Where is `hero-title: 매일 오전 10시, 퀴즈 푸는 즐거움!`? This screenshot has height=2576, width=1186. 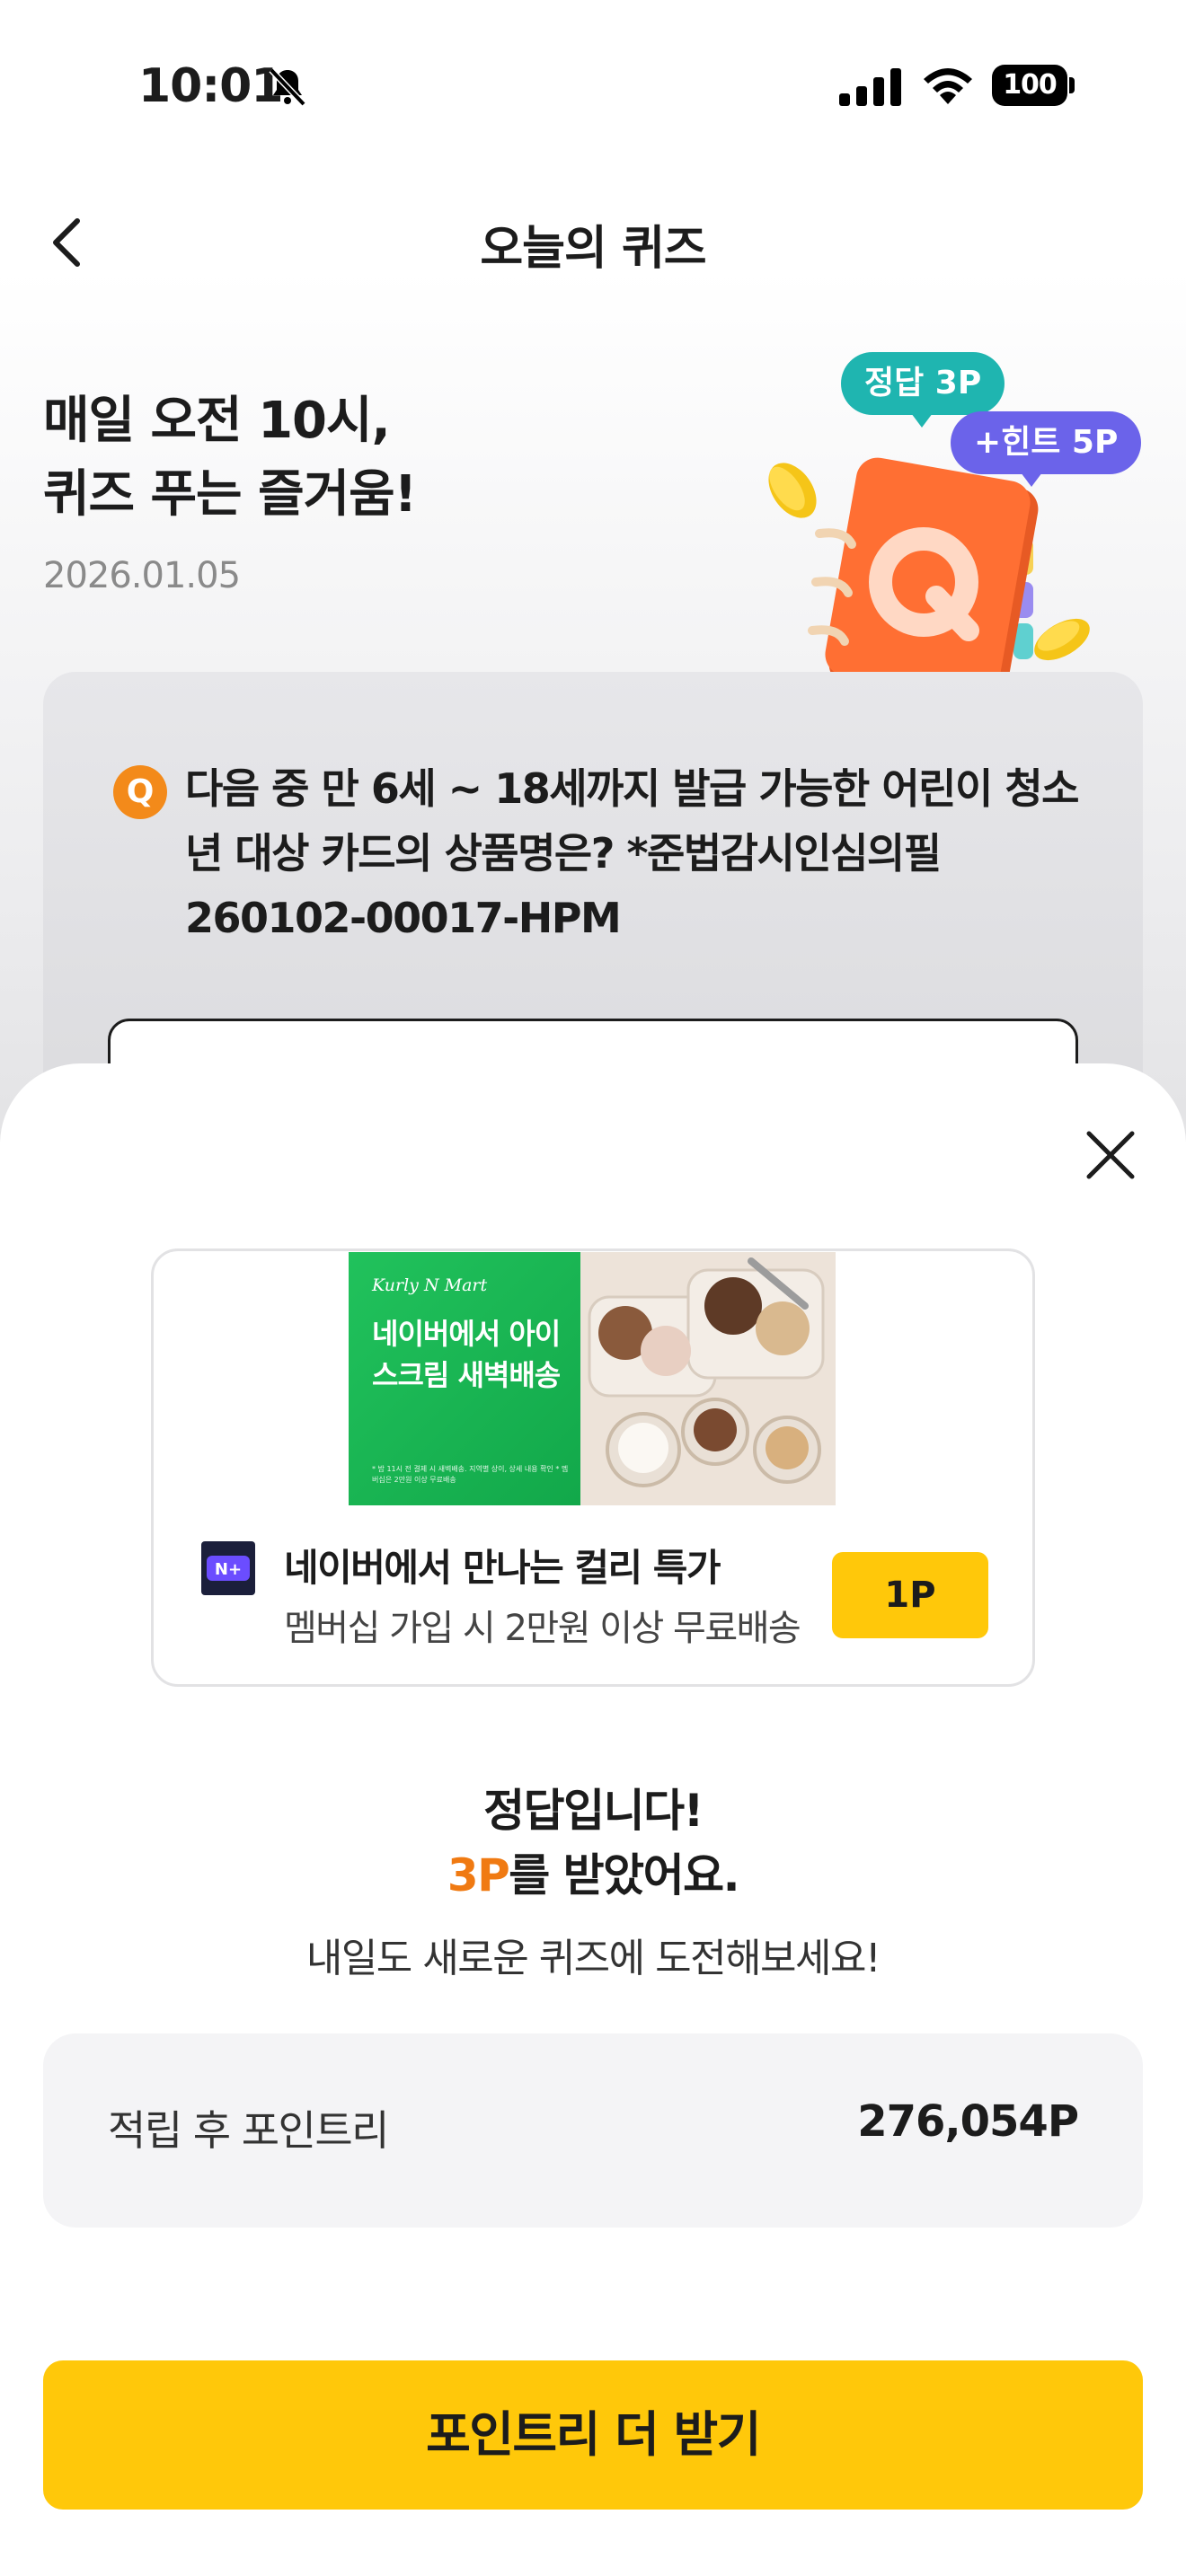
hero-title: 매일 오전 10시, 퀴즈 푸는 즐거움! is located at coordinates (230, 458).